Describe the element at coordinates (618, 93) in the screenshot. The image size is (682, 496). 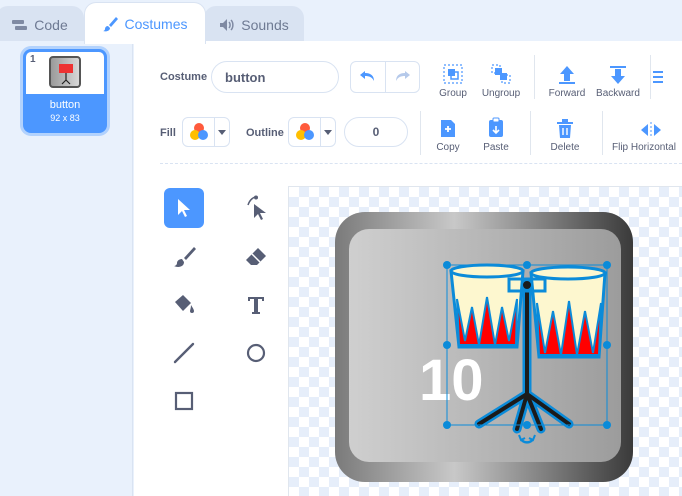
I see `backward-label: Backward` at that location.